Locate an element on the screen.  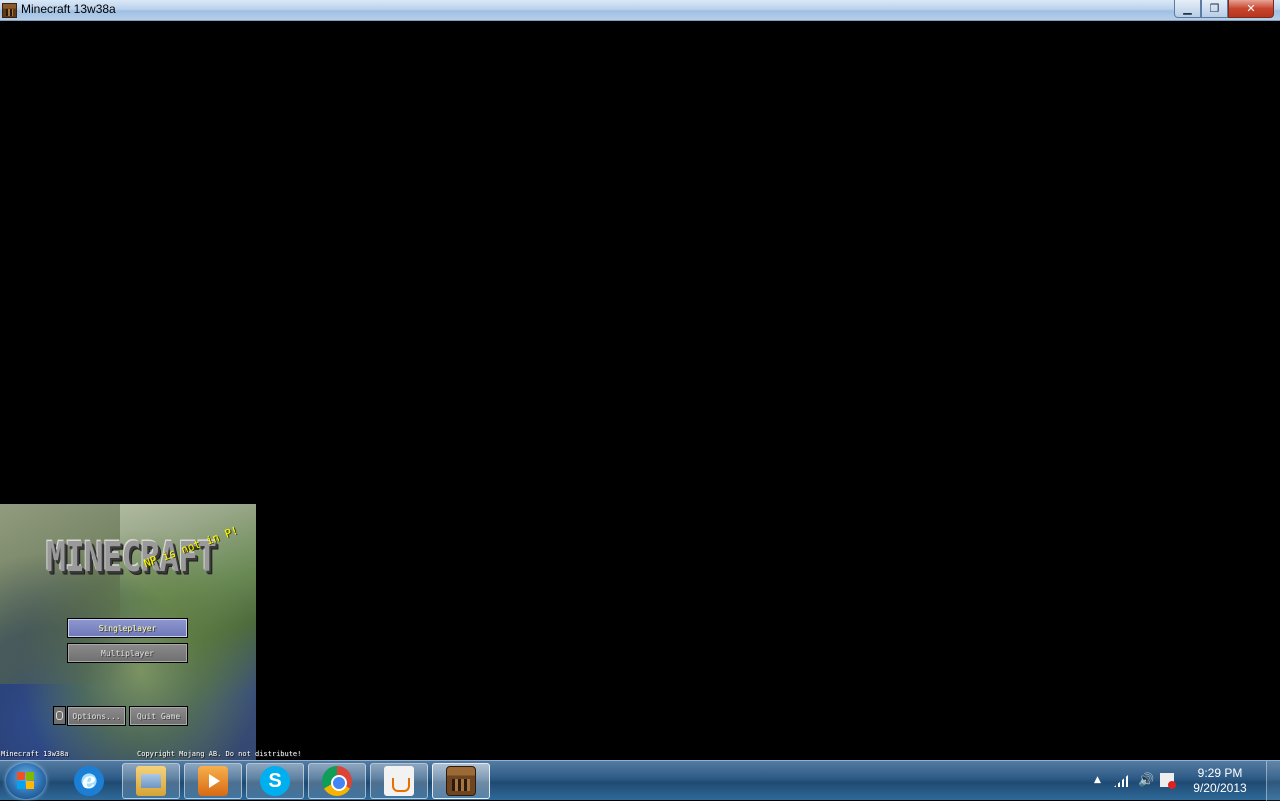
minimize-button: ▁ is located at coordinates (1187, 9).